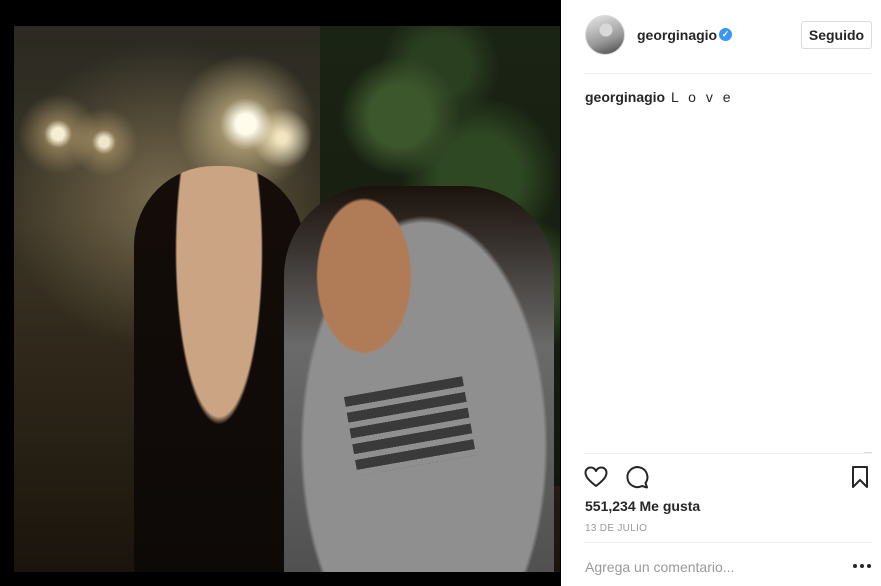 The width and height of the screenshot is (881, 586). I want to click on header-divider, so click(728, 73).